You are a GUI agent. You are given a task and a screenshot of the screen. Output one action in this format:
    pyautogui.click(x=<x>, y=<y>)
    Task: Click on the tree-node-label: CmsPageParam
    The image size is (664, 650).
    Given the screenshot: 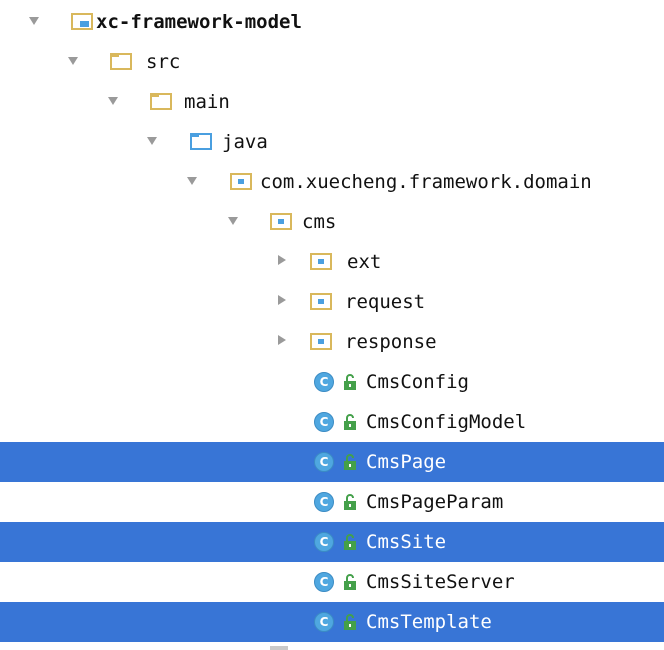 What is the action you would take?
    pyautogui.click(x=435, y=502)
    